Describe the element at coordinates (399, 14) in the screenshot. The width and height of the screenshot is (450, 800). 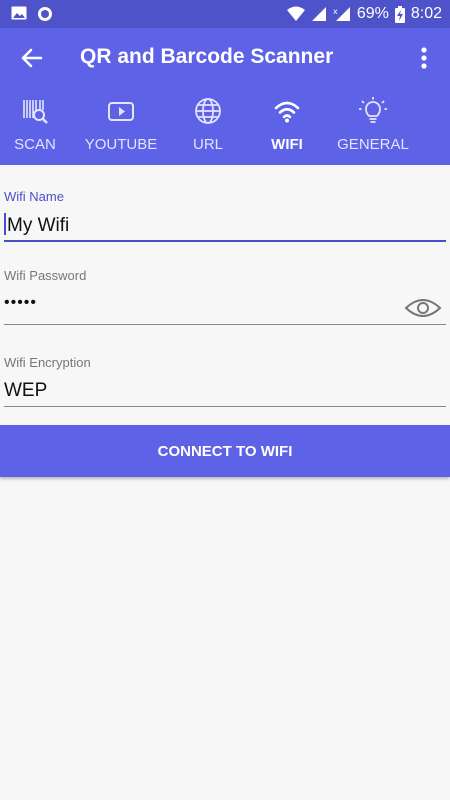
I see `battery-charging-icon` at that location.